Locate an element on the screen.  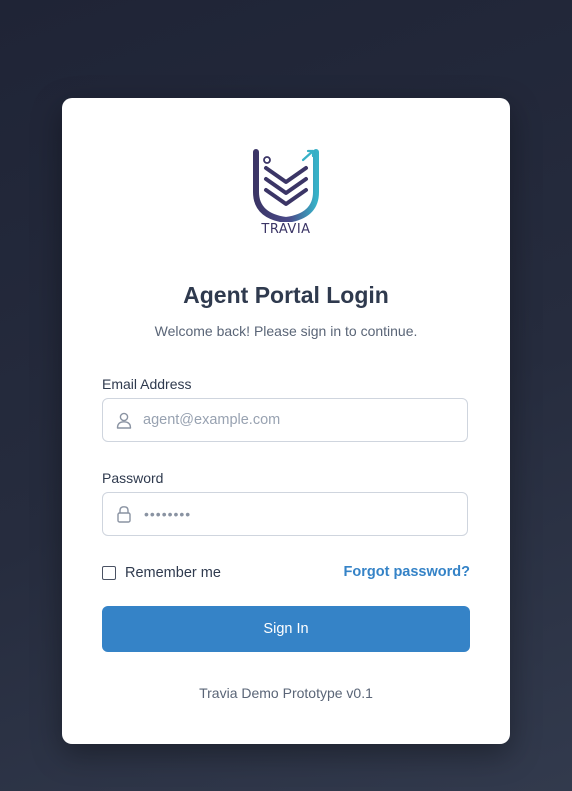
forgot-password-link: Forgot password? is located at coordinates (407, 572).